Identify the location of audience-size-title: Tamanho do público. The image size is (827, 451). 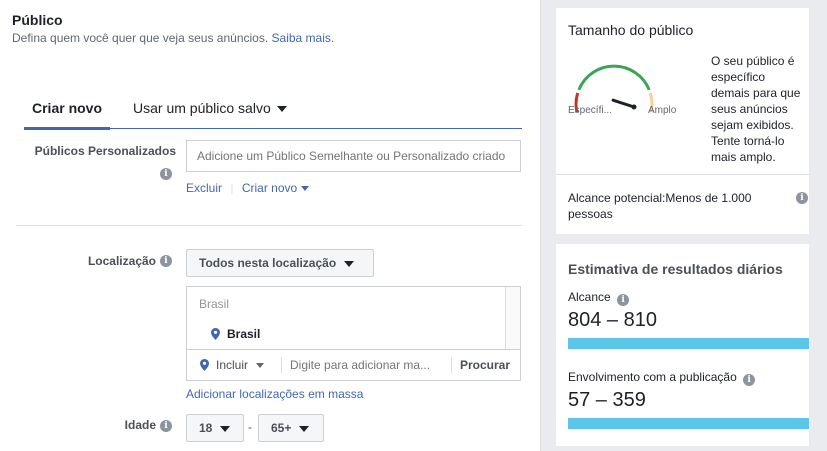
(631, 30).